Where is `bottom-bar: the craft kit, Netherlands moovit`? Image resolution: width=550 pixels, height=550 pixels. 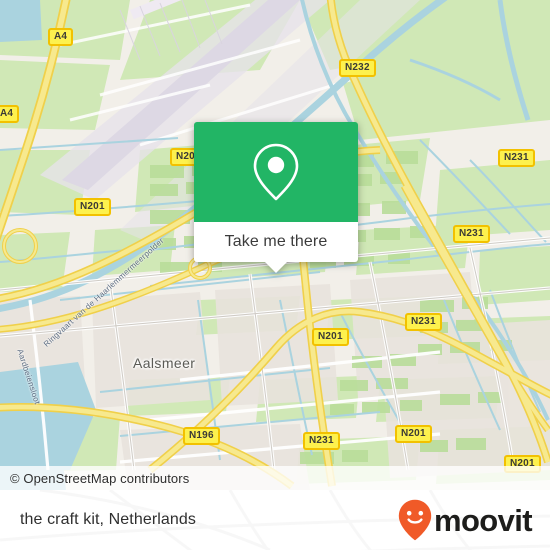
bottom-bar: the craft kit, Netherlands moovit is located at coordinates (275, 520).